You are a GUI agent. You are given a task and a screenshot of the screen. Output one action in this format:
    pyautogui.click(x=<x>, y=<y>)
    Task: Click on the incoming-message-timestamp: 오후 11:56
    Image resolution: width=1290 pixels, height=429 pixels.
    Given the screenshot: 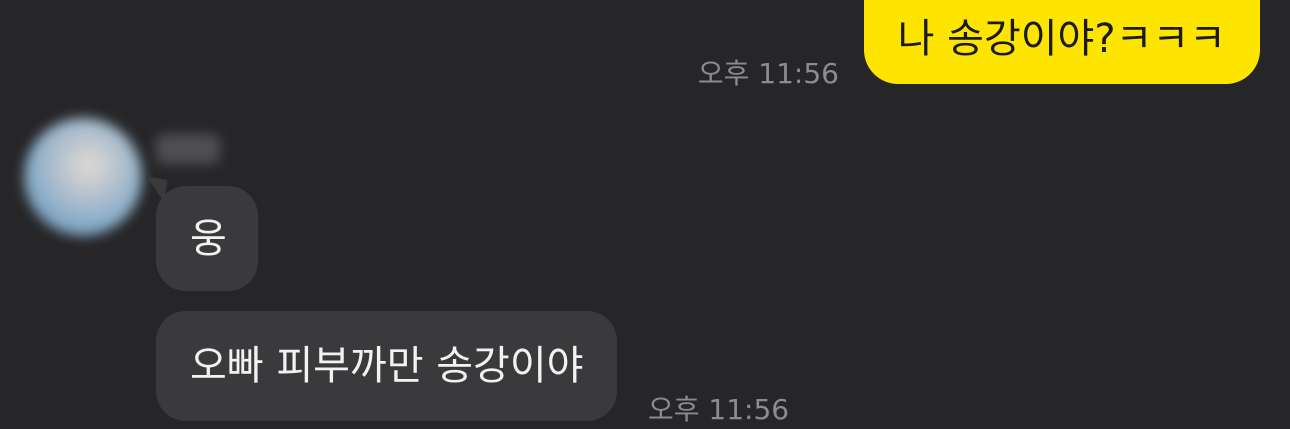 What is the action you would take?
    pyautogui.click(x=719, y=409)
    